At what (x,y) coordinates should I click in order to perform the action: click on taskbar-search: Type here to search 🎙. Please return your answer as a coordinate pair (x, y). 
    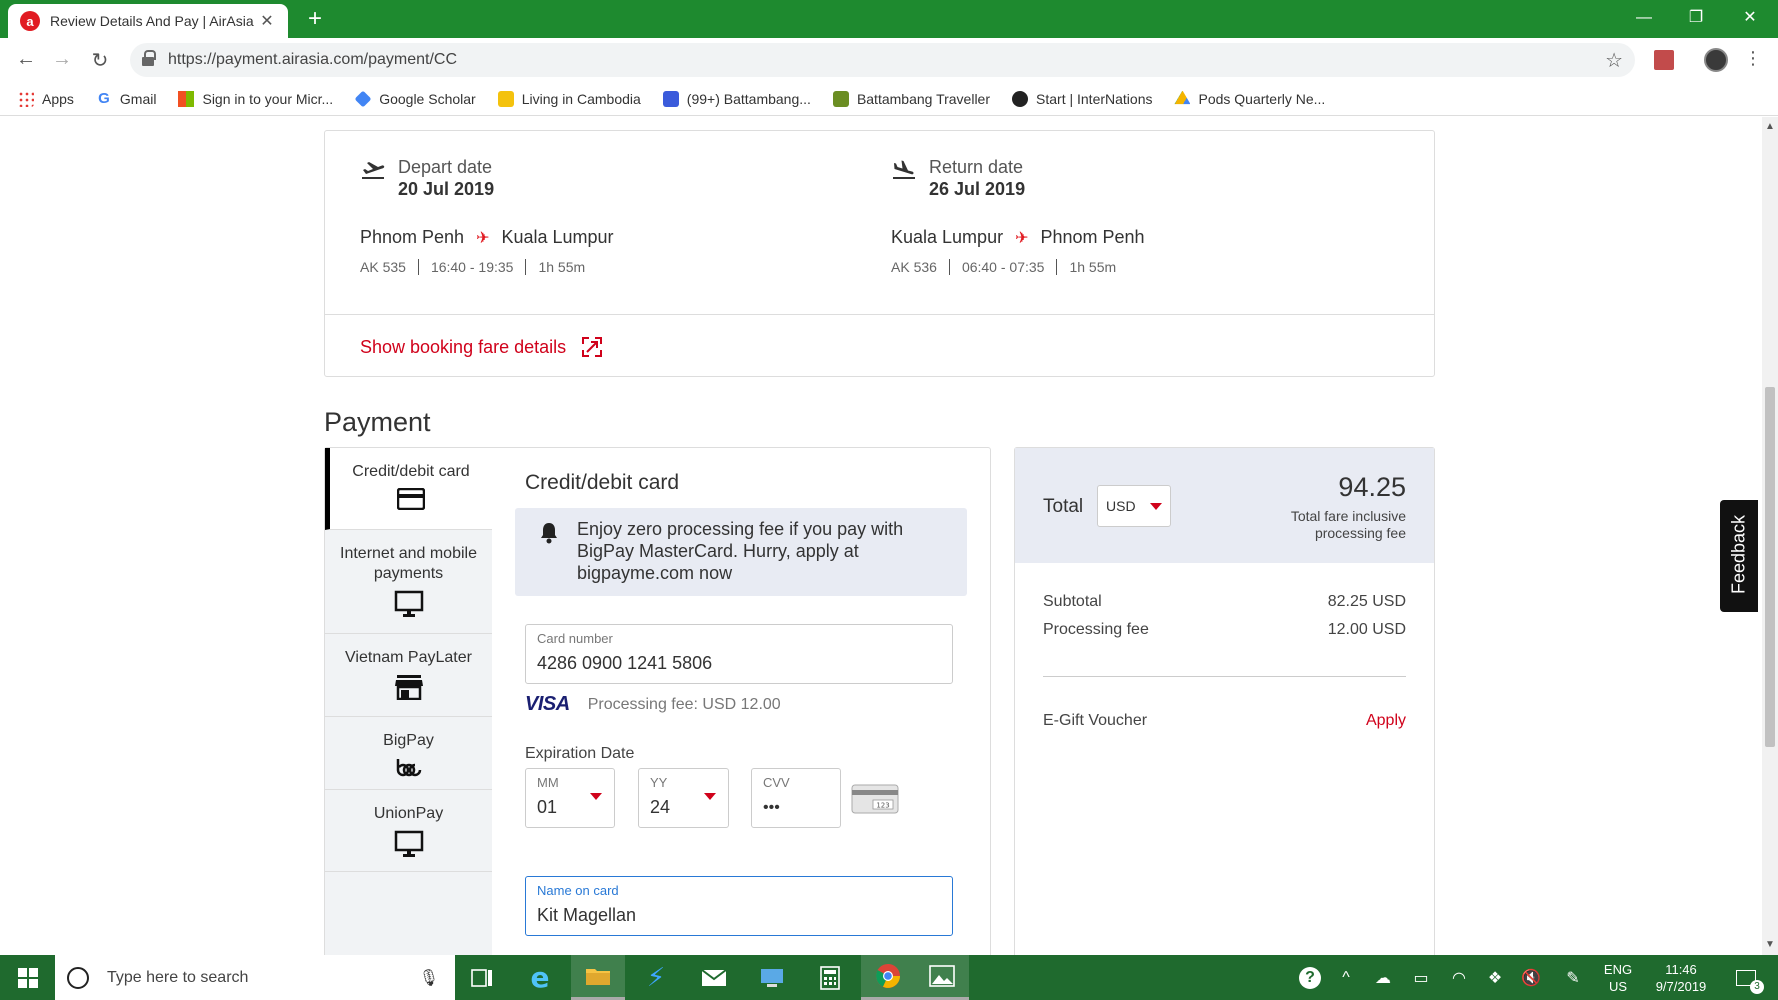
    Looking at the image, I should click on (255, 977).